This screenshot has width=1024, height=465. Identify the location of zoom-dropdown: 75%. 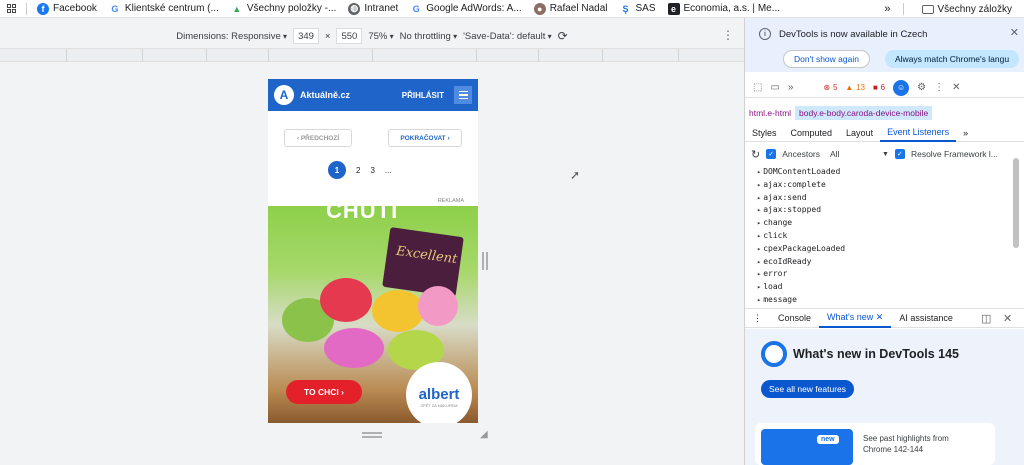
(380, 36).